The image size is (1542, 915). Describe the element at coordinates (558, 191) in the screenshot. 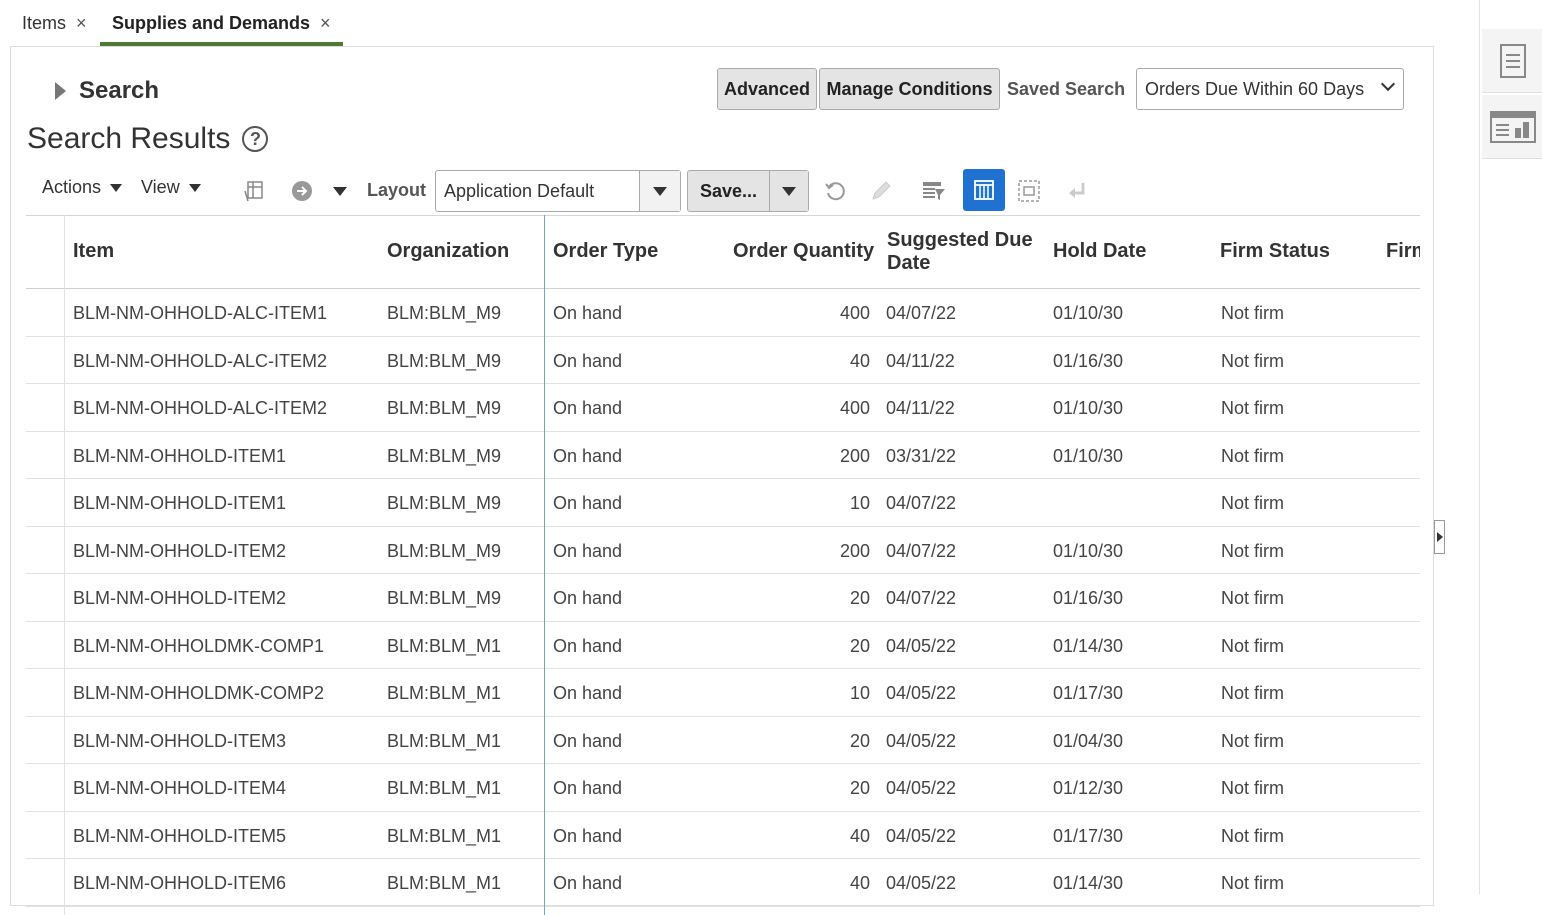

I see `layout-select: Application Default` at that location.